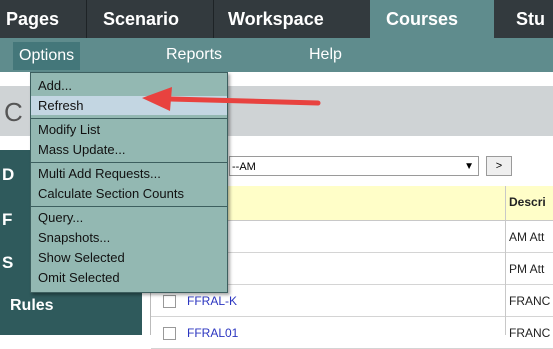  Describe the element at coordinates (13, 112) in the screenshot. I see `page-title: C` at that location.